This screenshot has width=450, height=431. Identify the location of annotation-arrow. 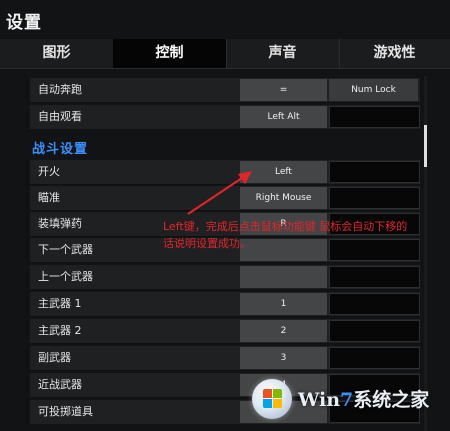
(219, 193).